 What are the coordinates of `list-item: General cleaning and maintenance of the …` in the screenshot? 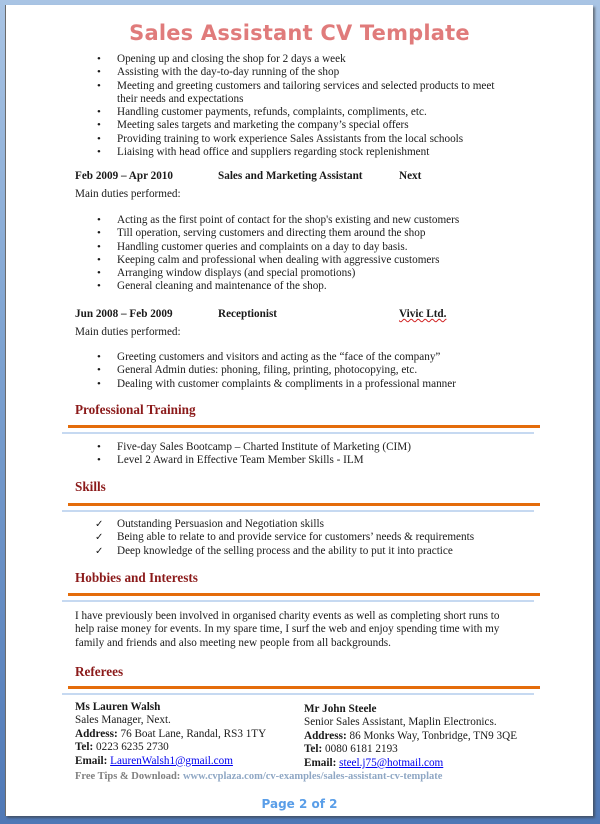 It's located at (277, 287).